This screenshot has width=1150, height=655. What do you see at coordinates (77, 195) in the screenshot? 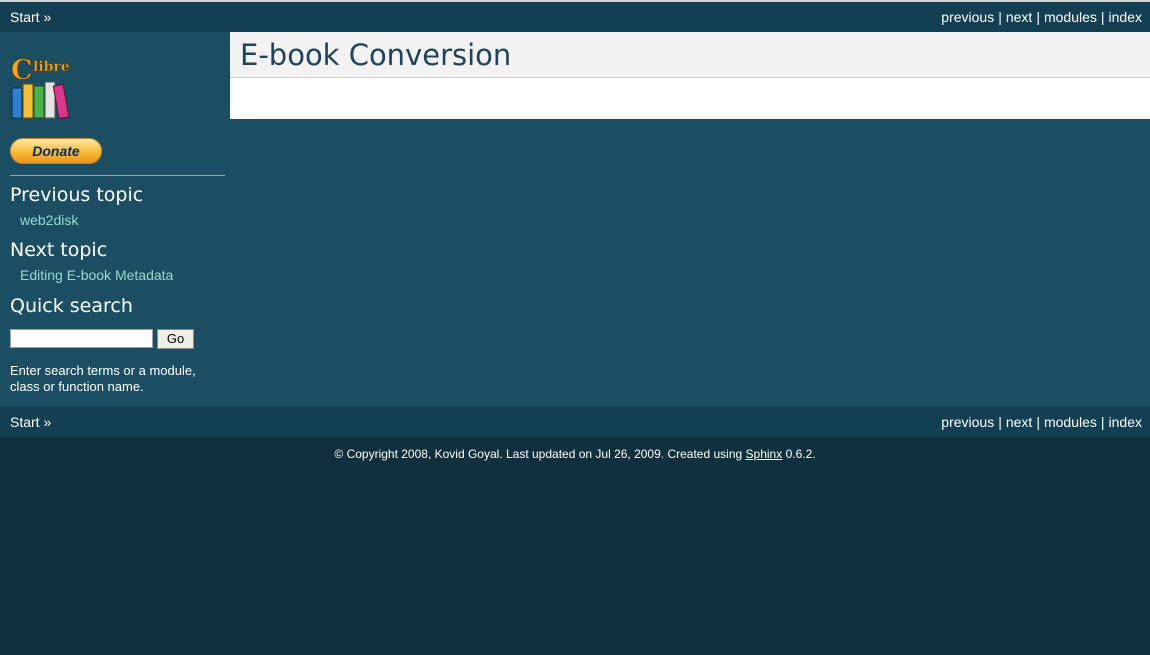
I see `previous-topic-heading: Previous topic` at bounding box center [77, 195].